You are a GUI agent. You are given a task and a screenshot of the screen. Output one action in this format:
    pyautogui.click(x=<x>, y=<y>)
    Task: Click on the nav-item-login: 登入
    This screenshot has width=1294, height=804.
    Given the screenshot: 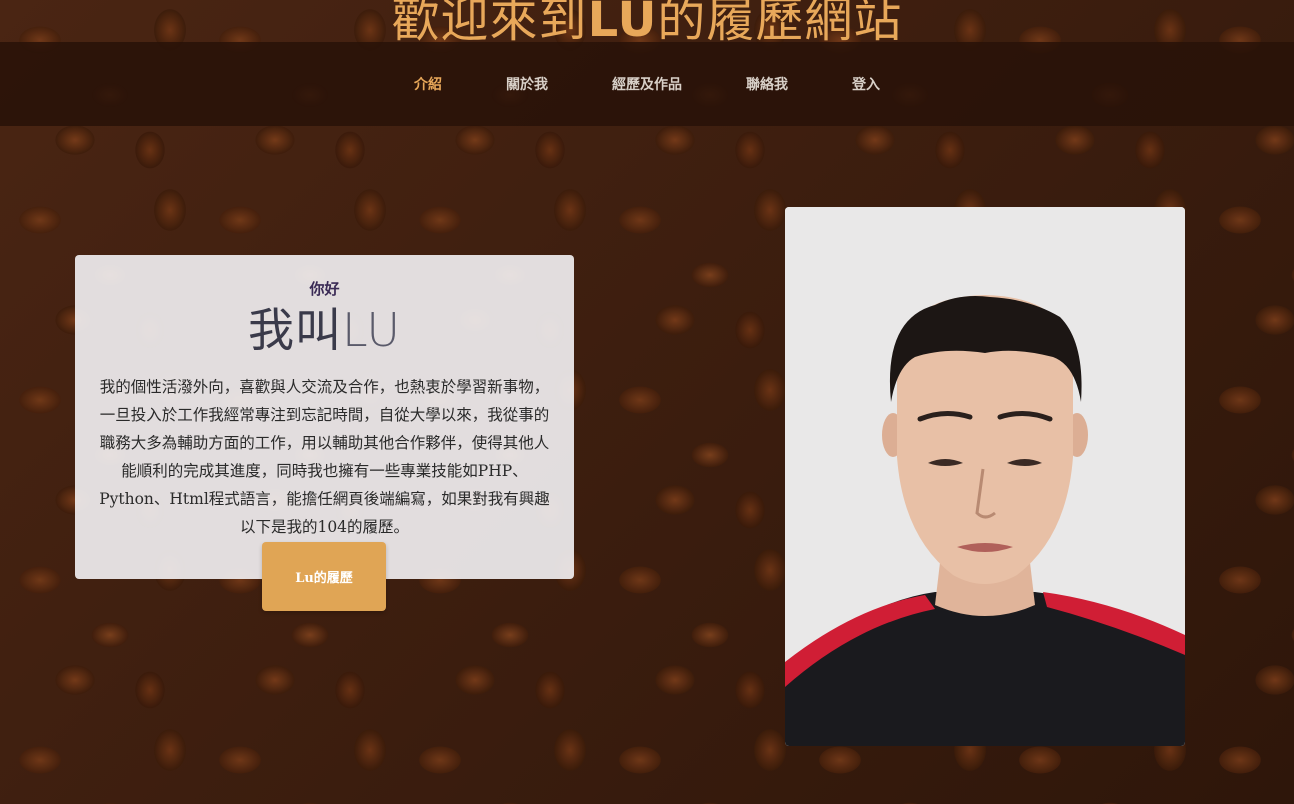 What is the action you would take?
    pyautogui.click(x=866, y=84)
    